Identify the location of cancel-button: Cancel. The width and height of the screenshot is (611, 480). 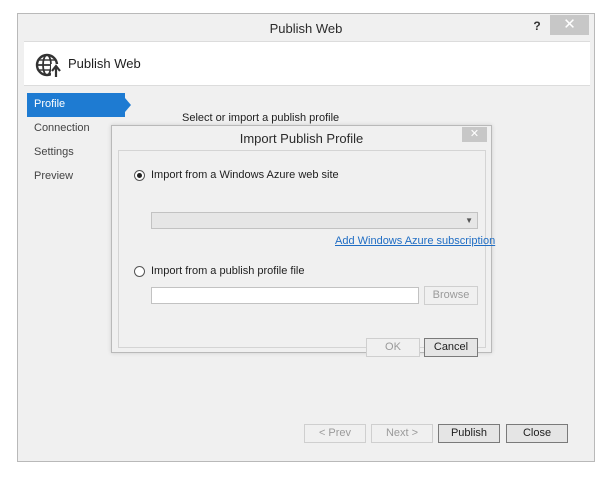
(451, 347).